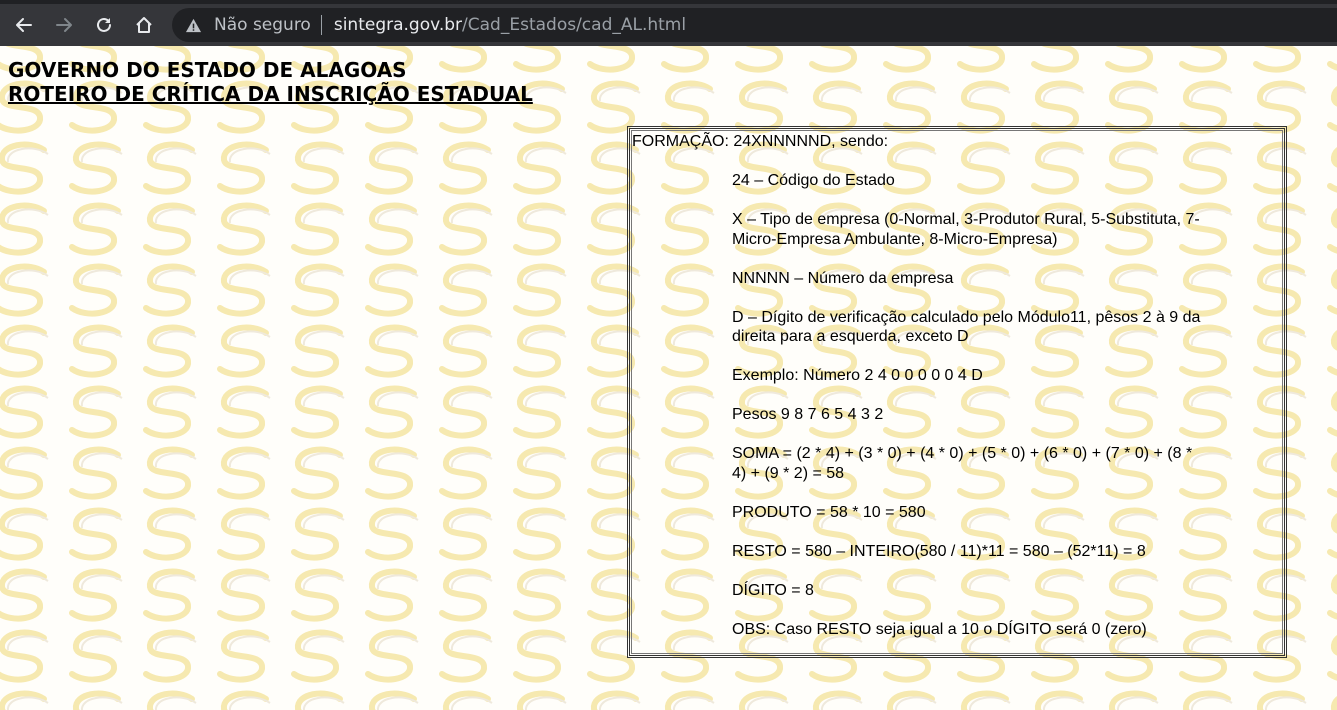 The width and height of the screenshot is (1337, 710). I want to click on reload-button, so click(104, 25).